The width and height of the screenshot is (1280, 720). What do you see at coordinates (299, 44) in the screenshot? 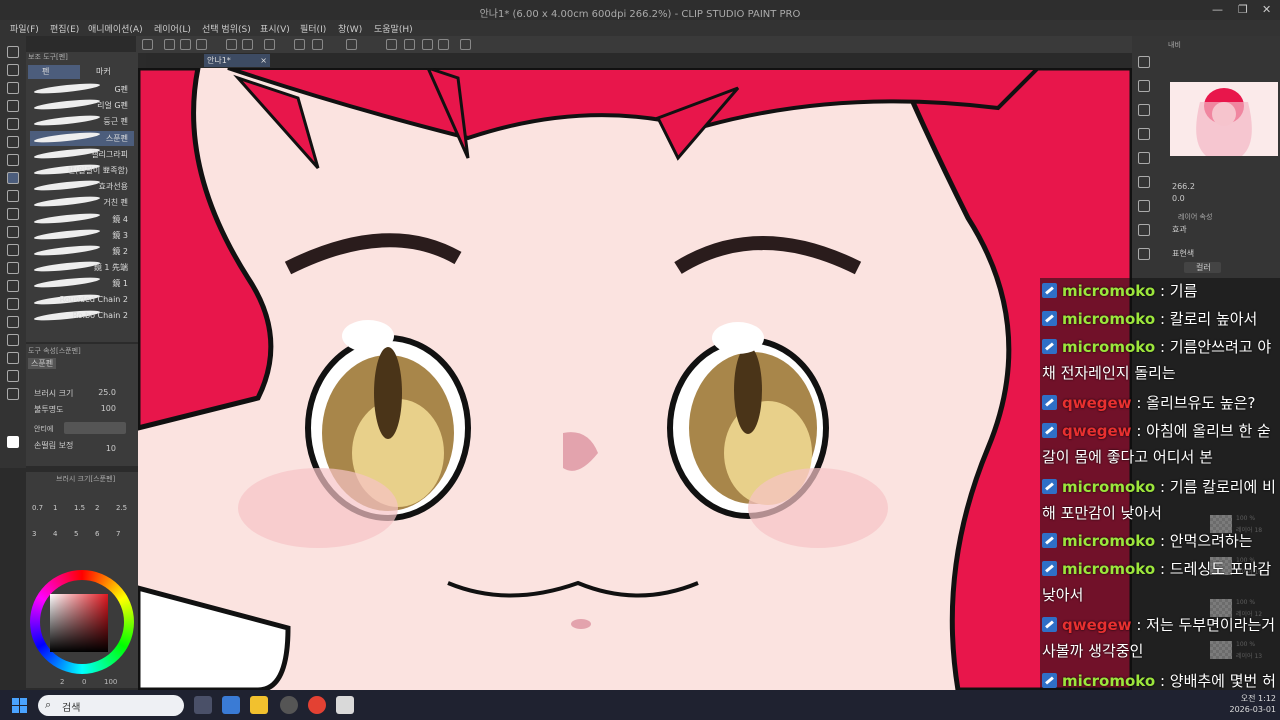
I see `clear-icon` at bounding box center [299, 44].